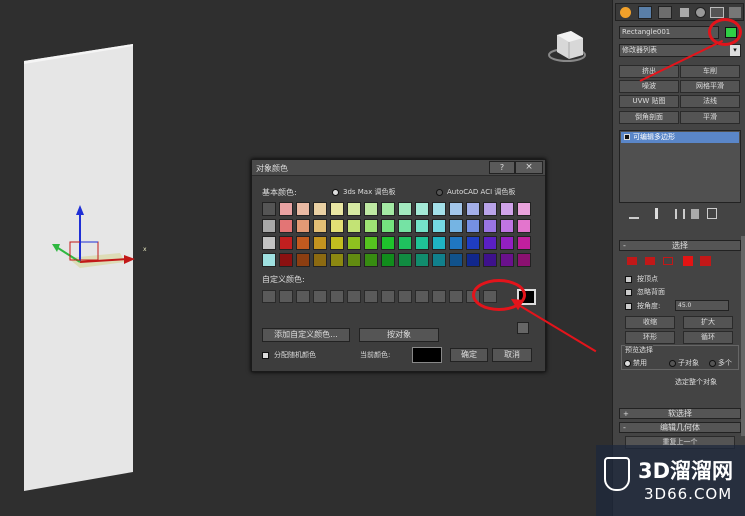 The width and height of the screenshot is (745, 516). Describe the element at coordinates (628, 306) in the screenshot. I see `by-angle-checkbox` at that location.